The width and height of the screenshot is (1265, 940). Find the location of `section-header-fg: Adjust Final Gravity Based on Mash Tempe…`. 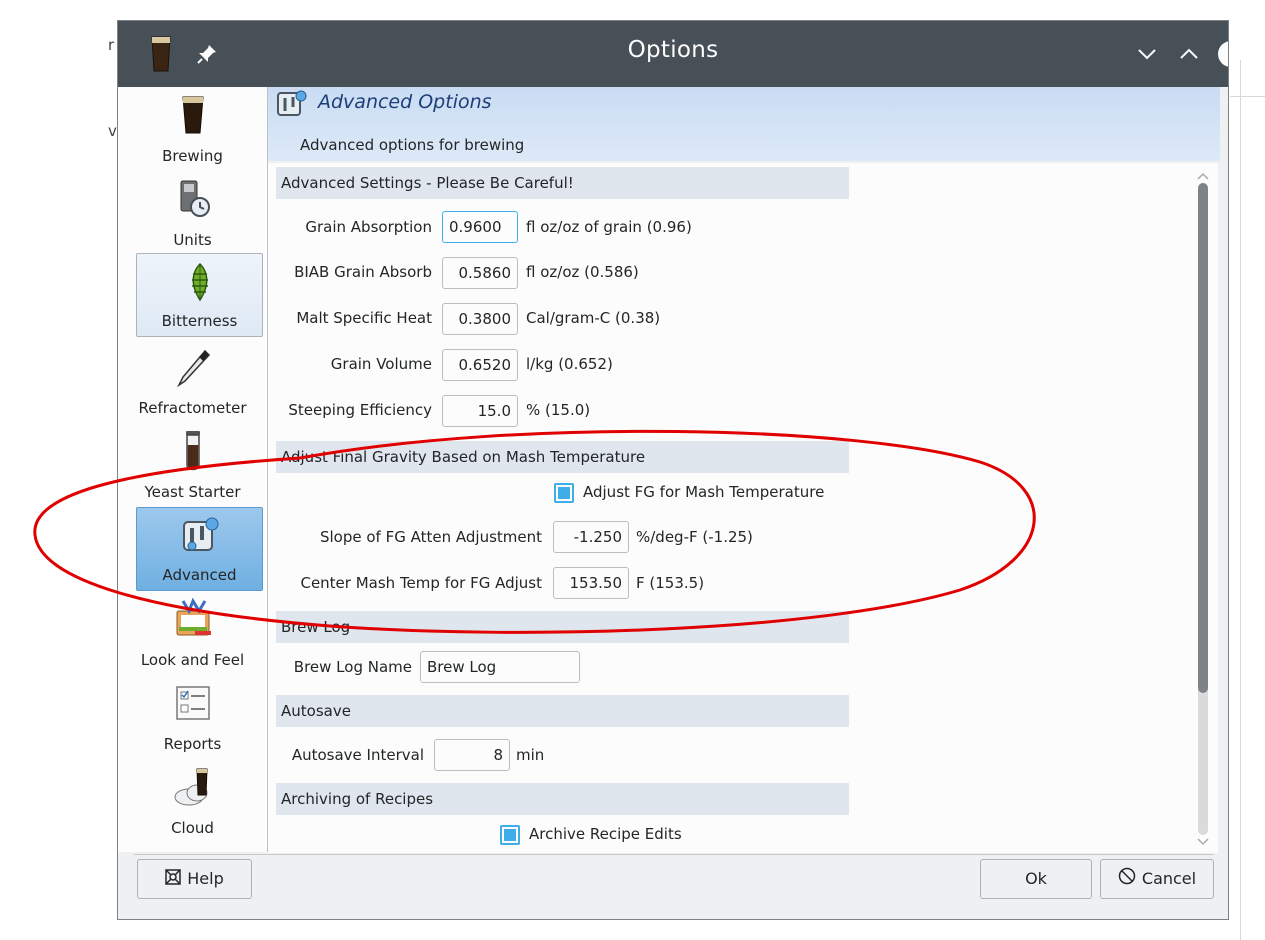

section-header-fg: Adjust Final Gravity Based on Mash Tempe… is located at coordinates (562, 457).